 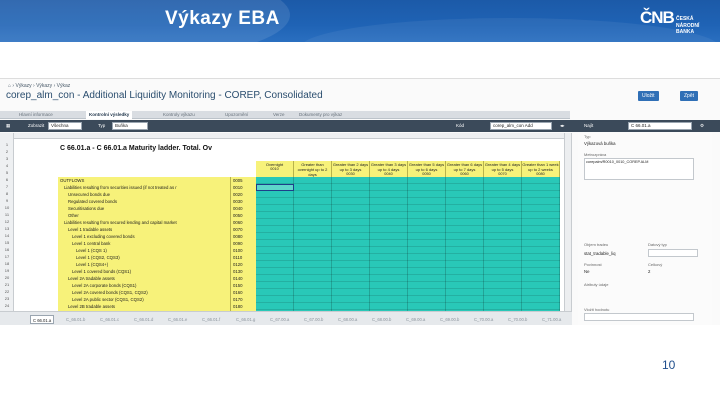 What do you see at coordinates (179, 115) in the screenshot?
I see `tab-report-checks: Kontroly výkazu` at bounding box center [179, 115].